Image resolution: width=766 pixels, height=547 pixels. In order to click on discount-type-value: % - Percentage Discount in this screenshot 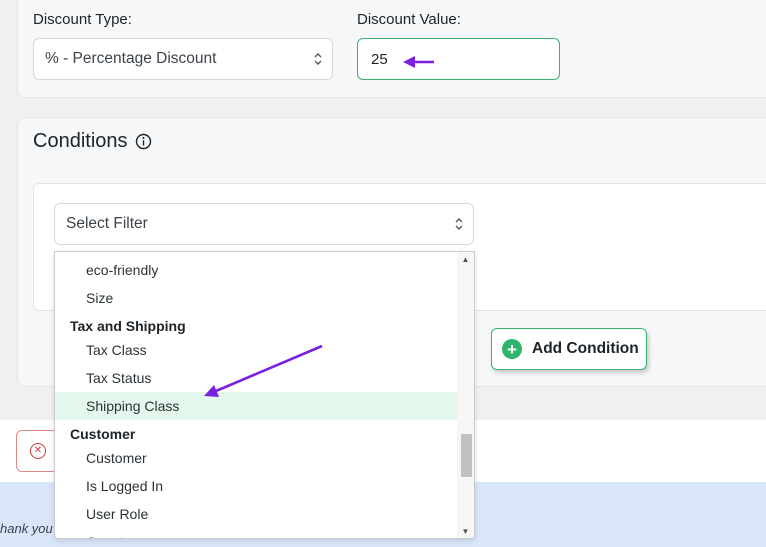, I will do `click(131, 58)`.